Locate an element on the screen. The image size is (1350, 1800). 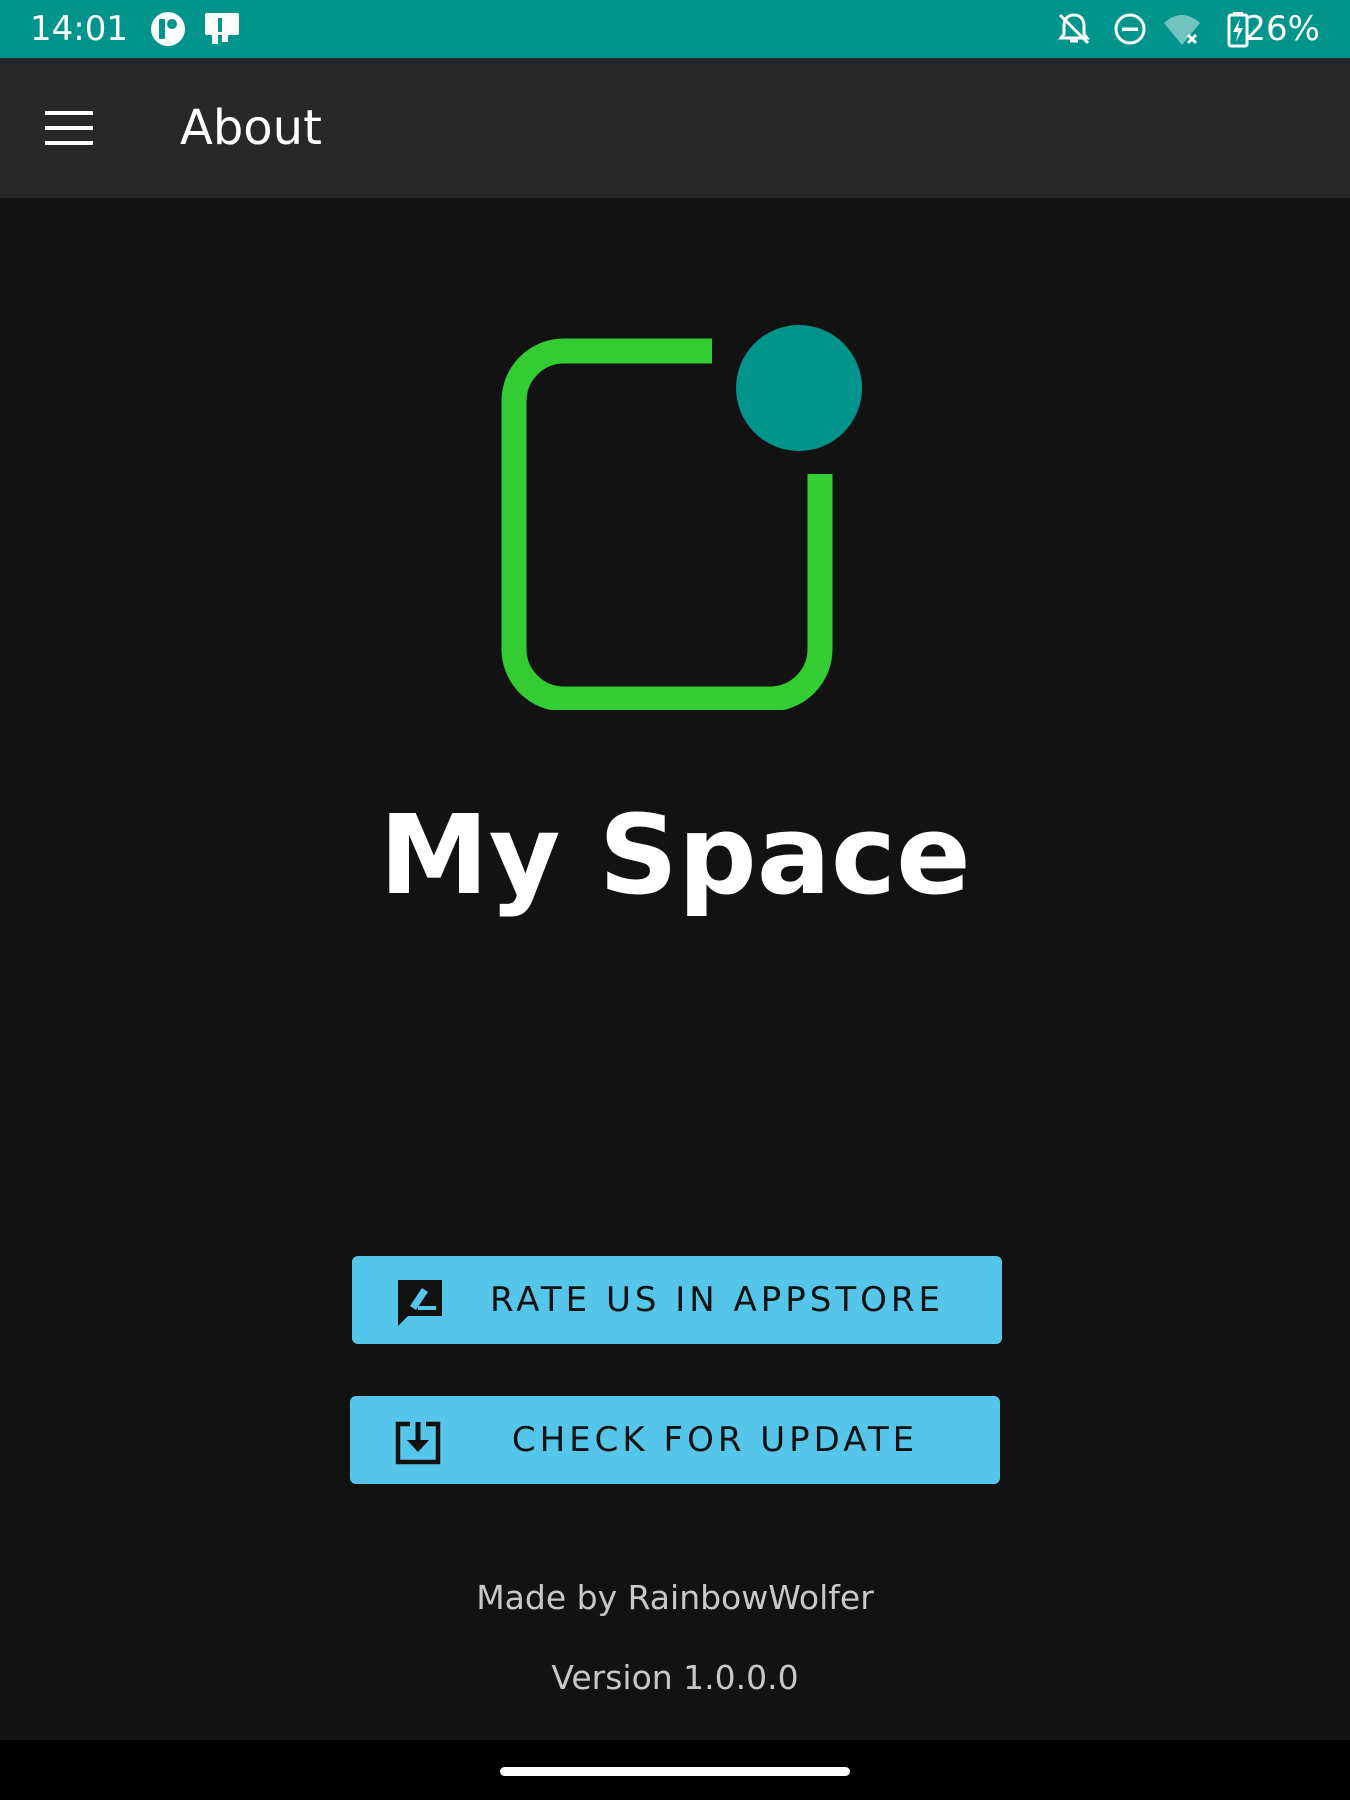
sim-card-icon is located at coordinates (222, 28).